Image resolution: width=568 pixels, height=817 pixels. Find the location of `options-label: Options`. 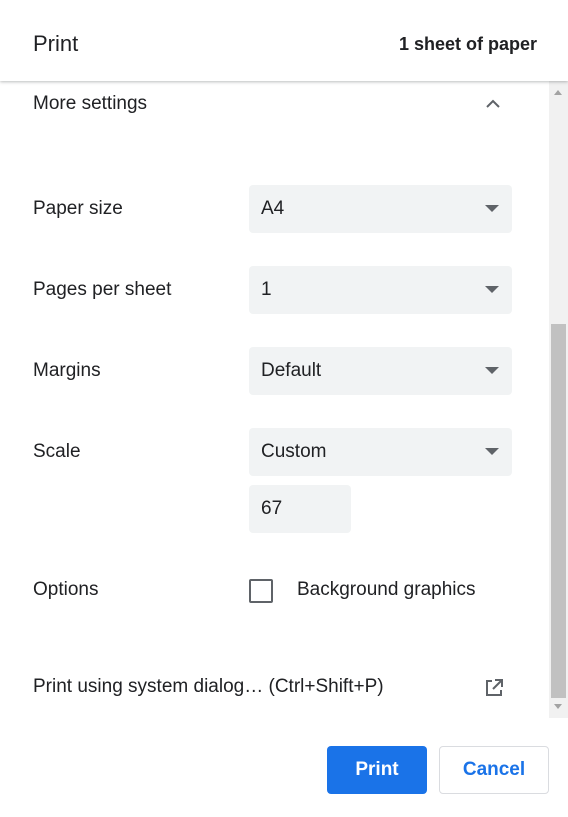

options-label: Options is located at coordinates (66, 589).